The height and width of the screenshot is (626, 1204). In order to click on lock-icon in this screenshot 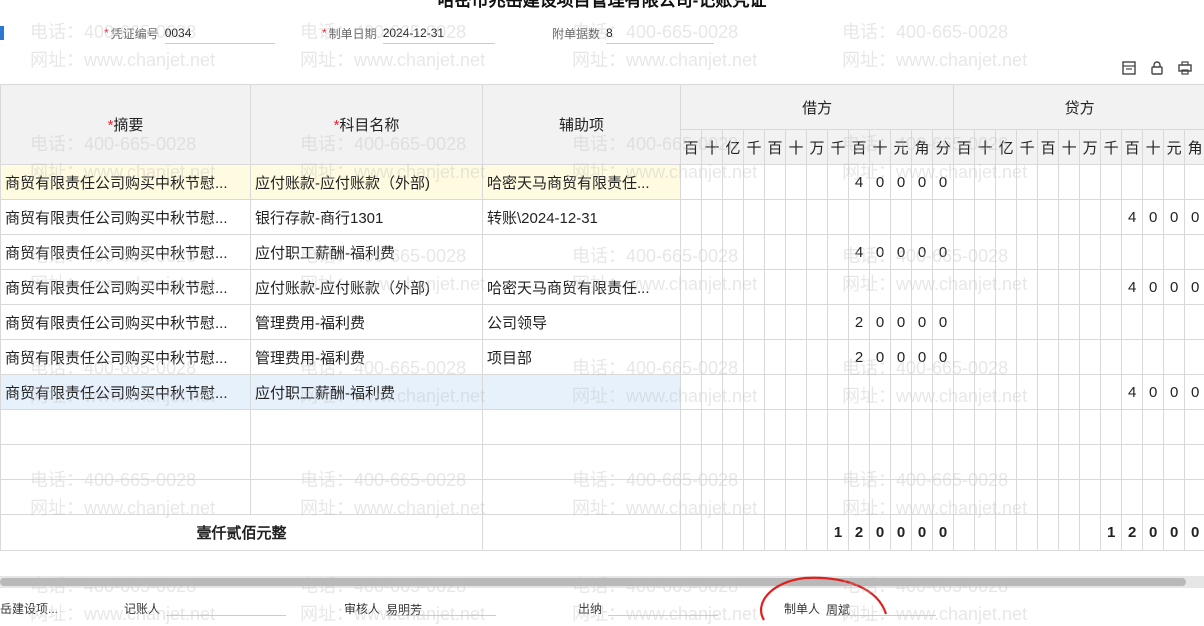, I will do `click(1157, 69)`.